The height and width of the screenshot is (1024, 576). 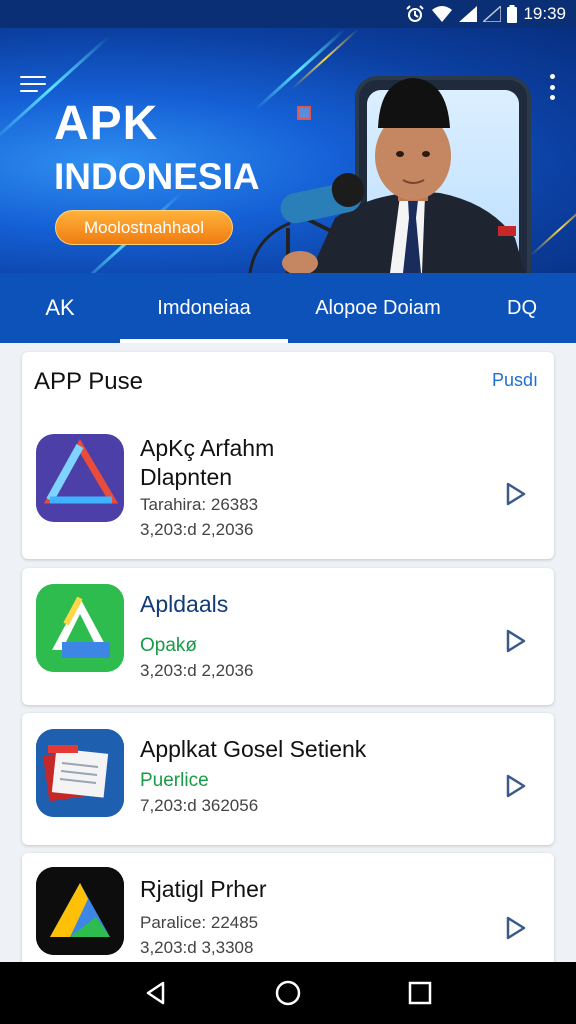 I want to click on status-bar: 19:39, so click(x=288, y=14).